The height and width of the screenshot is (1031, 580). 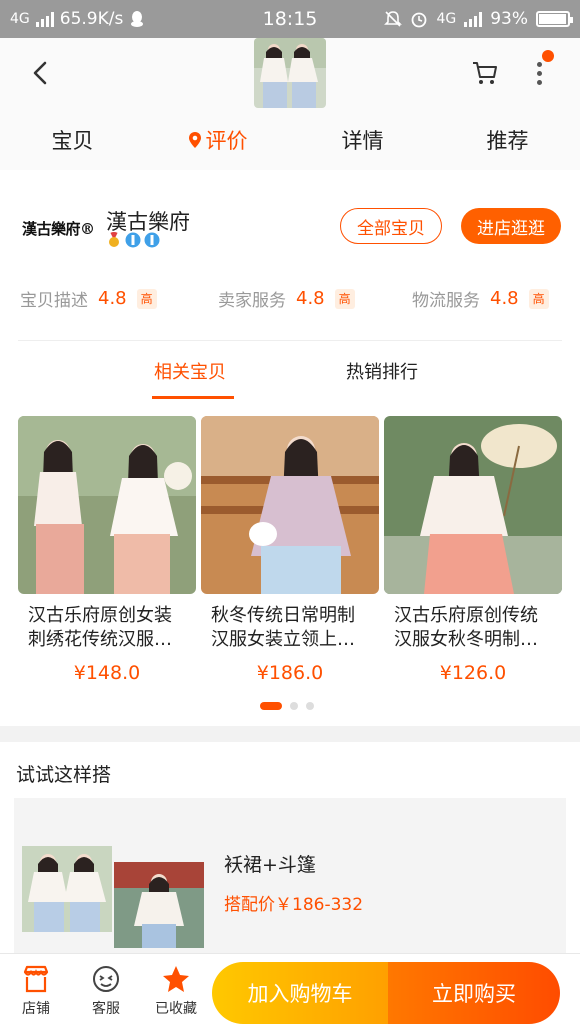 I want to click on rating-service: 卖家服务 4.8 高, so click(x=286, y=298).